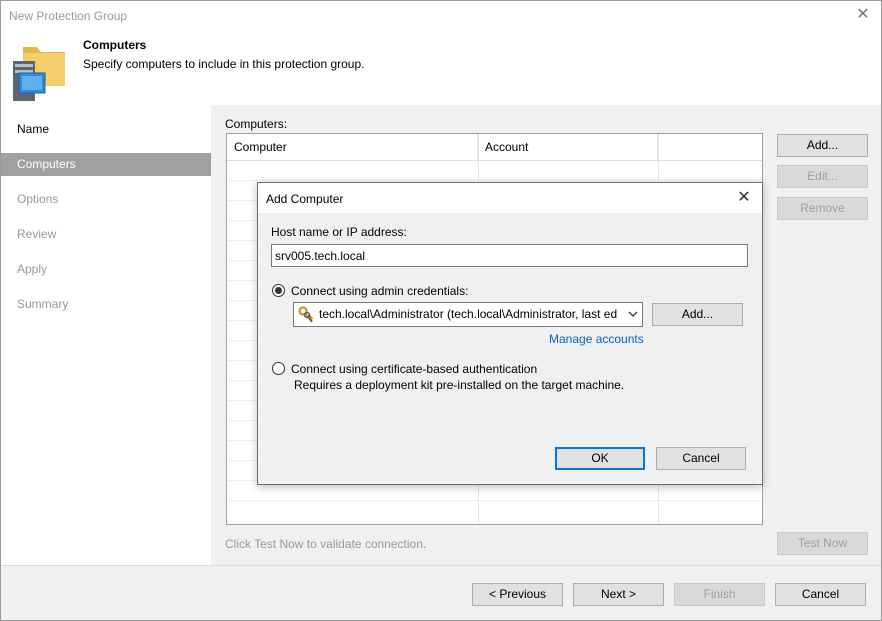 Image resolution: width=882 pixels, height=621 pixels. What do you see at coordinates (600, 458) in the screenshot?
I see `ok-button: OK` at bounding box center [600, 458].